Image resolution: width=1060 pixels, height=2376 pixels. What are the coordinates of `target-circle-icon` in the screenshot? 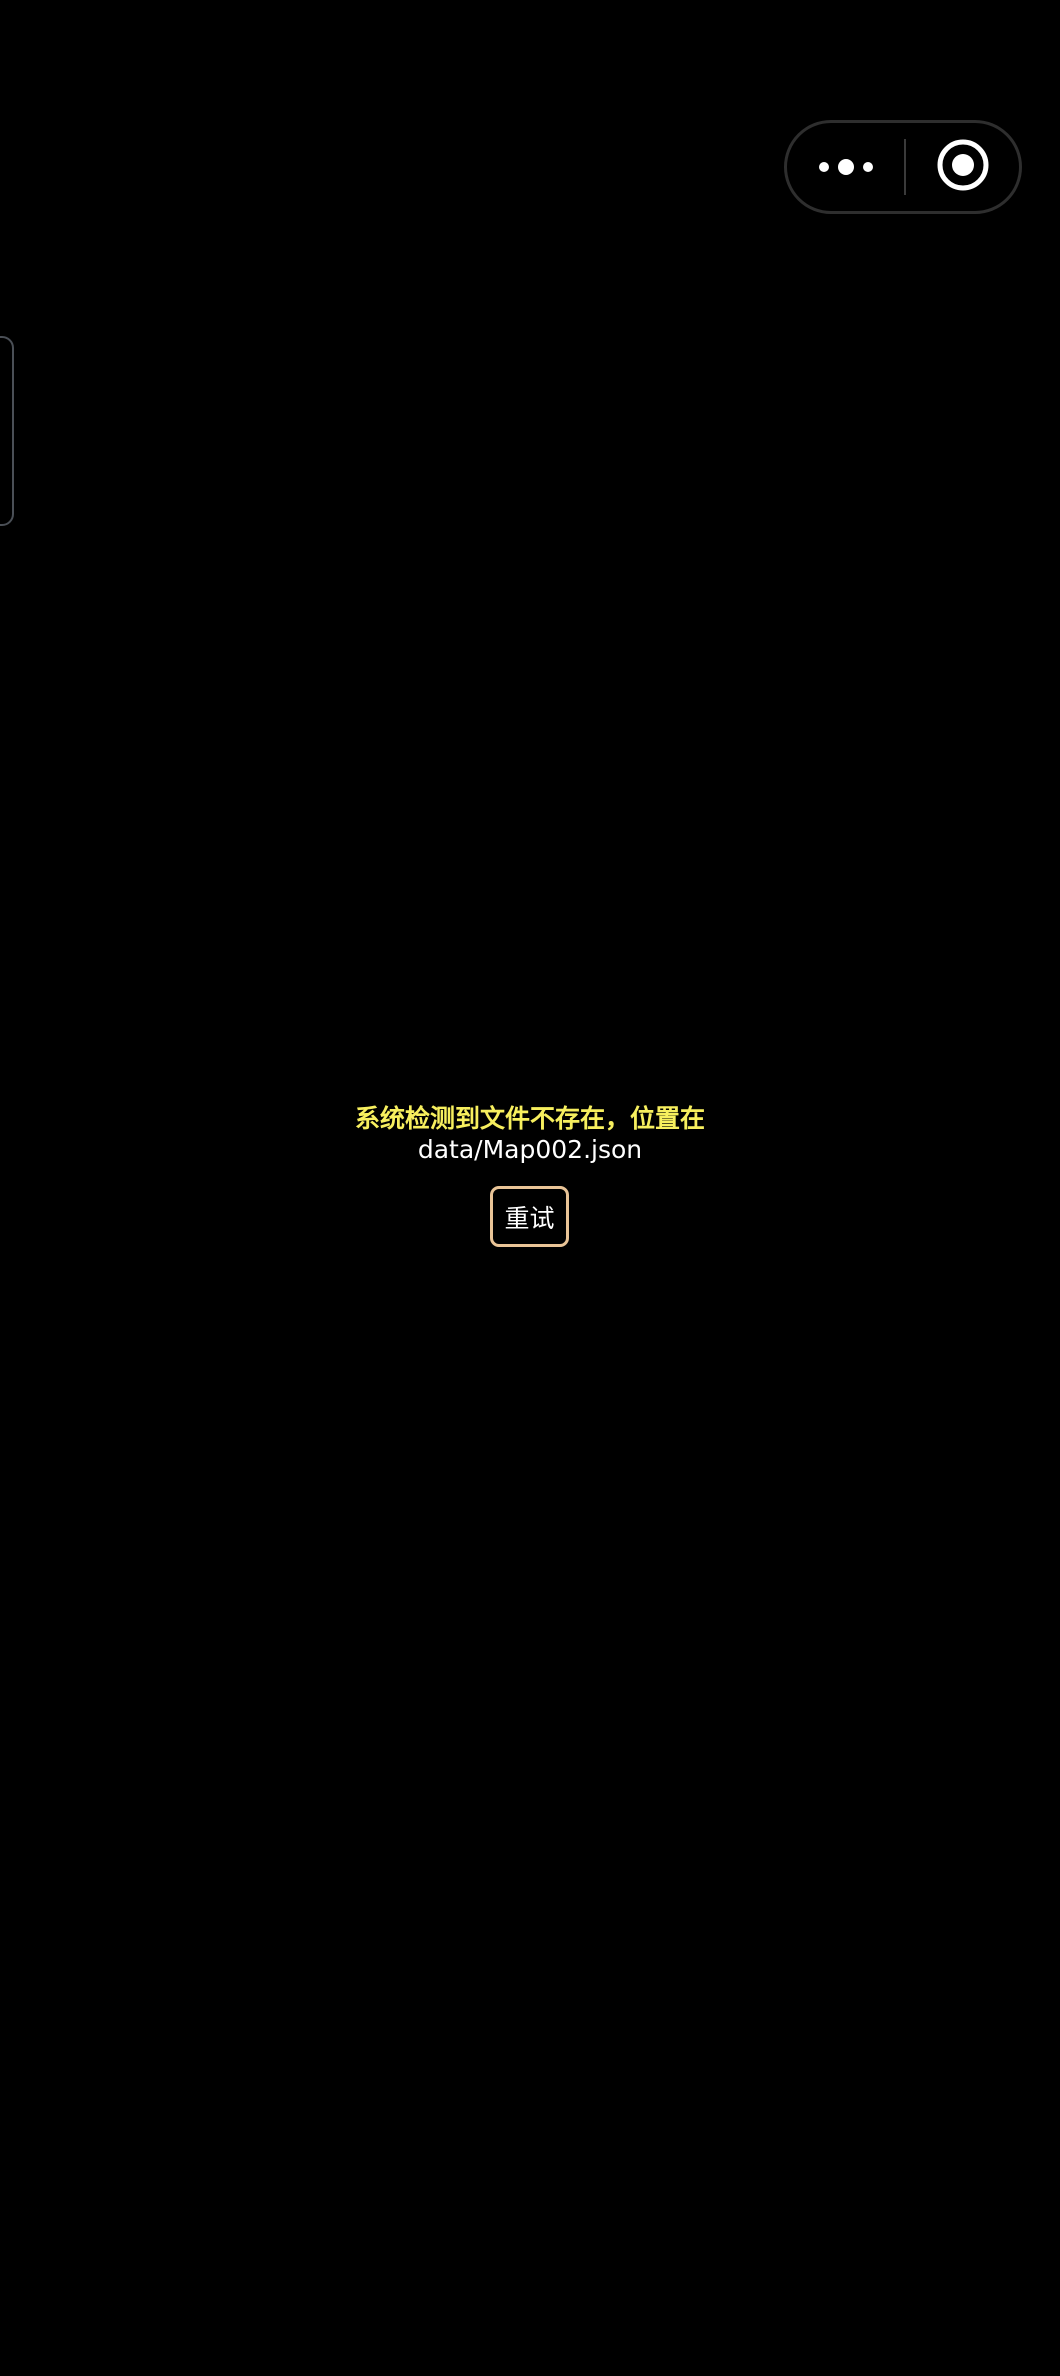 It's located at (963, 167).